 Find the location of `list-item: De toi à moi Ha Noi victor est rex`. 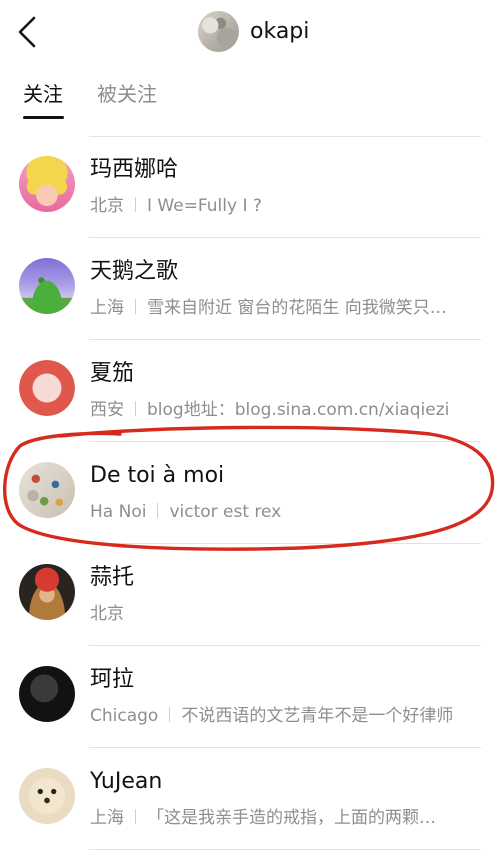

list-item: De toi à moi Ha Noi victor est rex is located at coordinates (250, 493).